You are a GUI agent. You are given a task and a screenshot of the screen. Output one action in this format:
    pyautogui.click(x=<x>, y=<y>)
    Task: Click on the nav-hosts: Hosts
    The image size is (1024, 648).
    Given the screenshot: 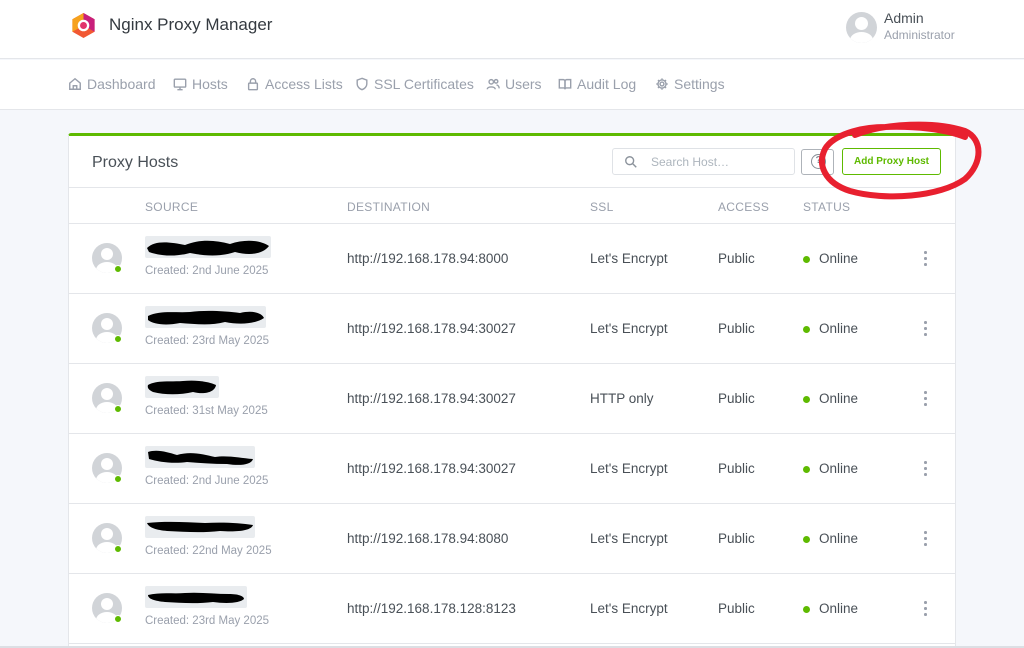 What is the action you would take?
    pyautogui.click(x=200, y=84)
    